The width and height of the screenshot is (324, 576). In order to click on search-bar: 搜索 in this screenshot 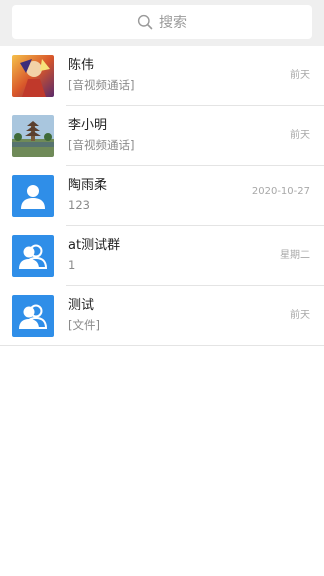, I will do `click(162, 23)`.